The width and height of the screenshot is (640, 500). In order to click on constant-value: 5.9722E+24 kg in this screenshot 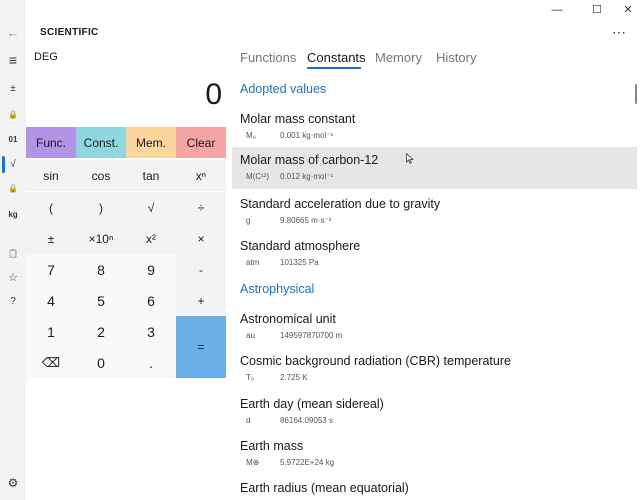, I will do `click(307, 462)`.